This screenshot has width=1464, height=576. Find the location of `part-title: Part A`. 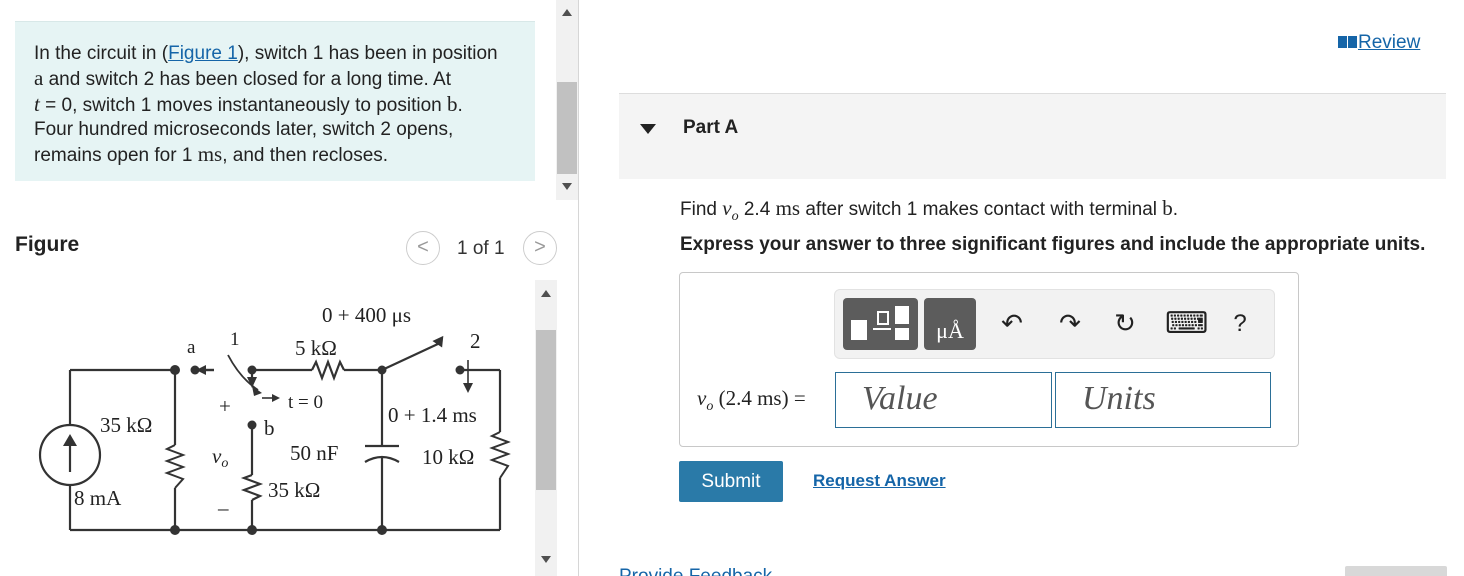

part-title: Part A is located at coordinates (711, 127).